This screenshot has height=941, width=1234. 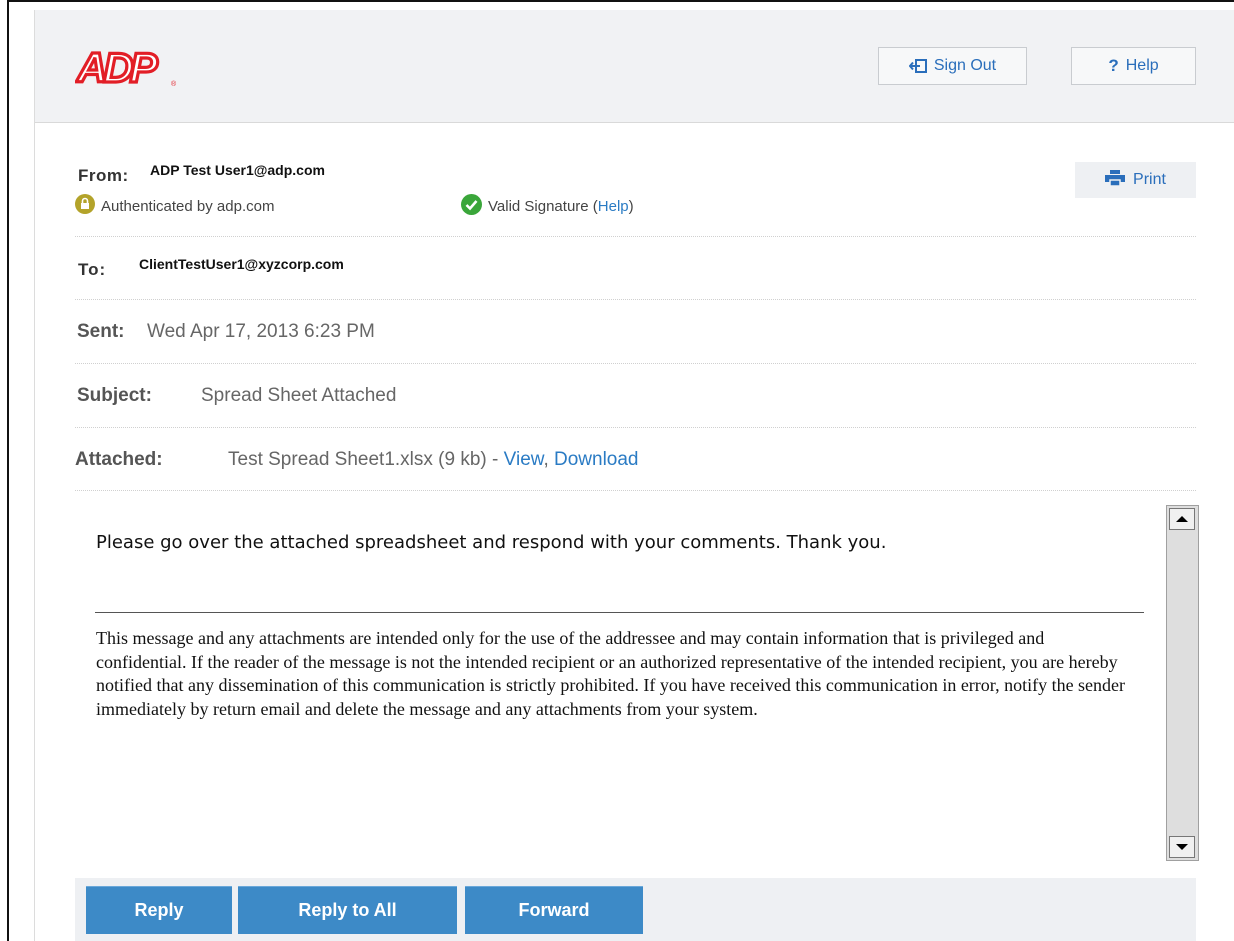 I want to click on authenticated-status: Authenticated by adp.com, so click(x=174, y=206).